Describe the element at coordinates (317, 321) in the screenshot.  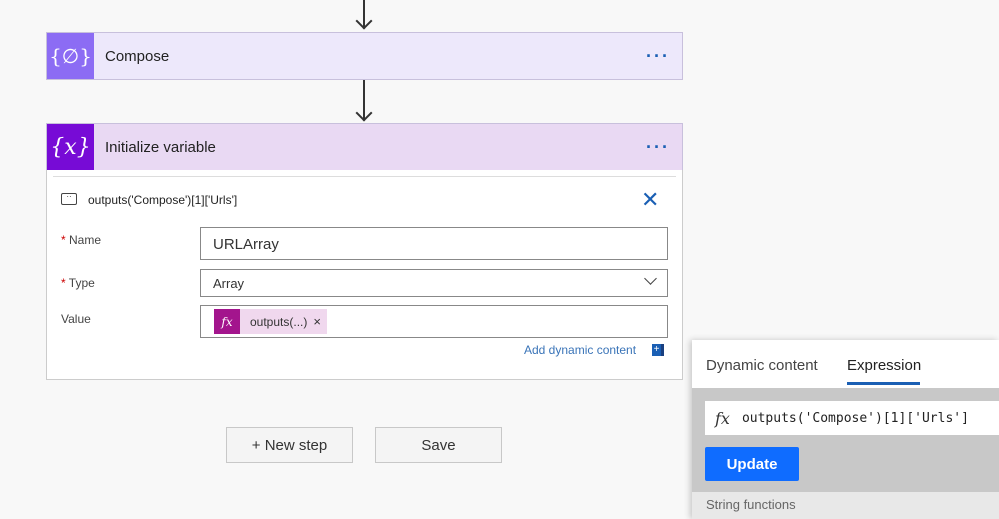
I see `remove-token-button: ×` at that location.